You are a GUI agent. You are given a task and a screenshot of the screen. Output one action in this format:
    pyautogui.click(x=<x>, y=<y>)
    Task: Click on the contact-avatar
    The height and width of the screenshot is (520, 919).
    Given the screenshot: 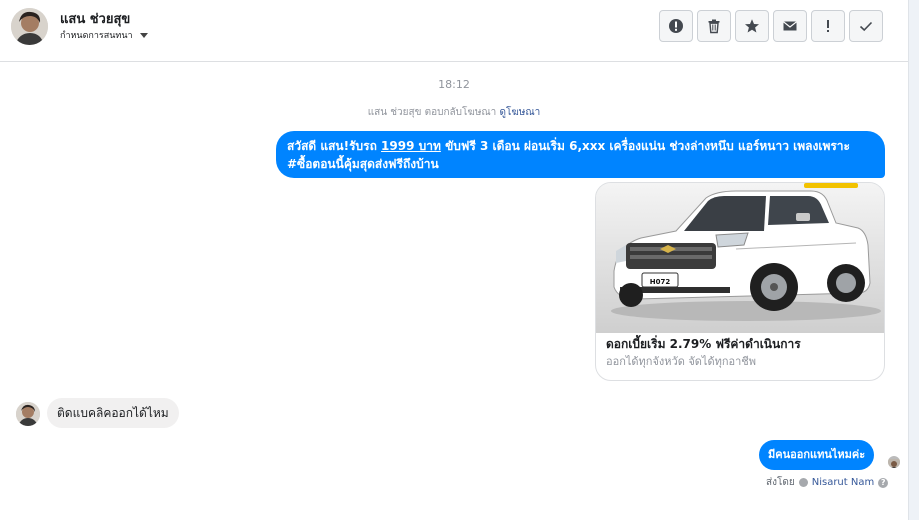 What is the action you would take?
    pyautogui.click(x=29, y=26)
    